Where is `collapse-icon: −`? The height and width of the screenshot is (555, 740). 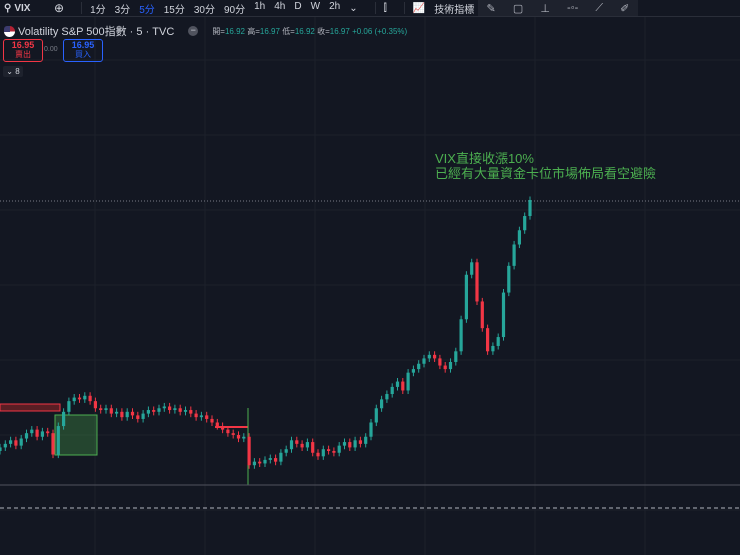
collapse-icon: − is located at coordinates (193, 31).